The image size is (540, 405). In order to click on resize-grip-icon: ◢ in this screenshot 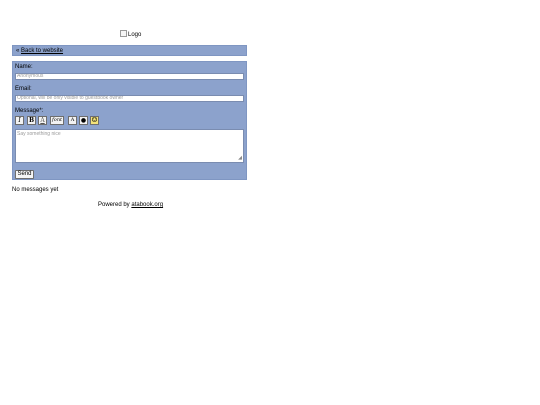, I will do `click(240, 158)`.